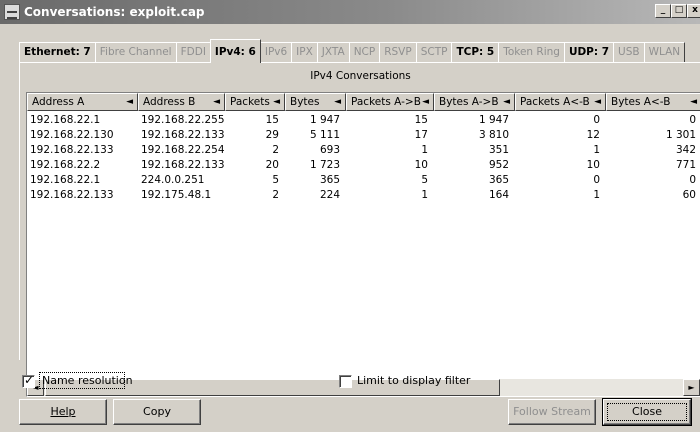  What do you see at coordinates (360, 76) in the screenshot?
I see `panel-title: IPv4 Conversations` at bounding box center [360, 76].